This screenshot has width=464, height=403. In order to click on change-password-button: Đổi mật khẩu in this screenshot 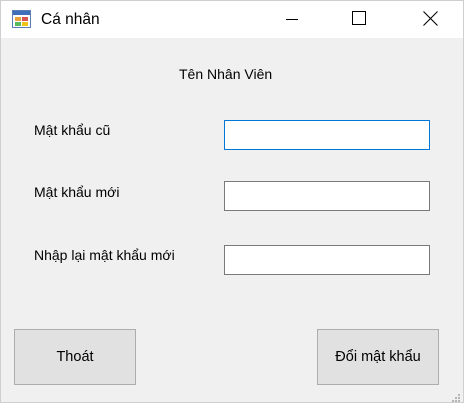, I will do `click(378, 357)`.